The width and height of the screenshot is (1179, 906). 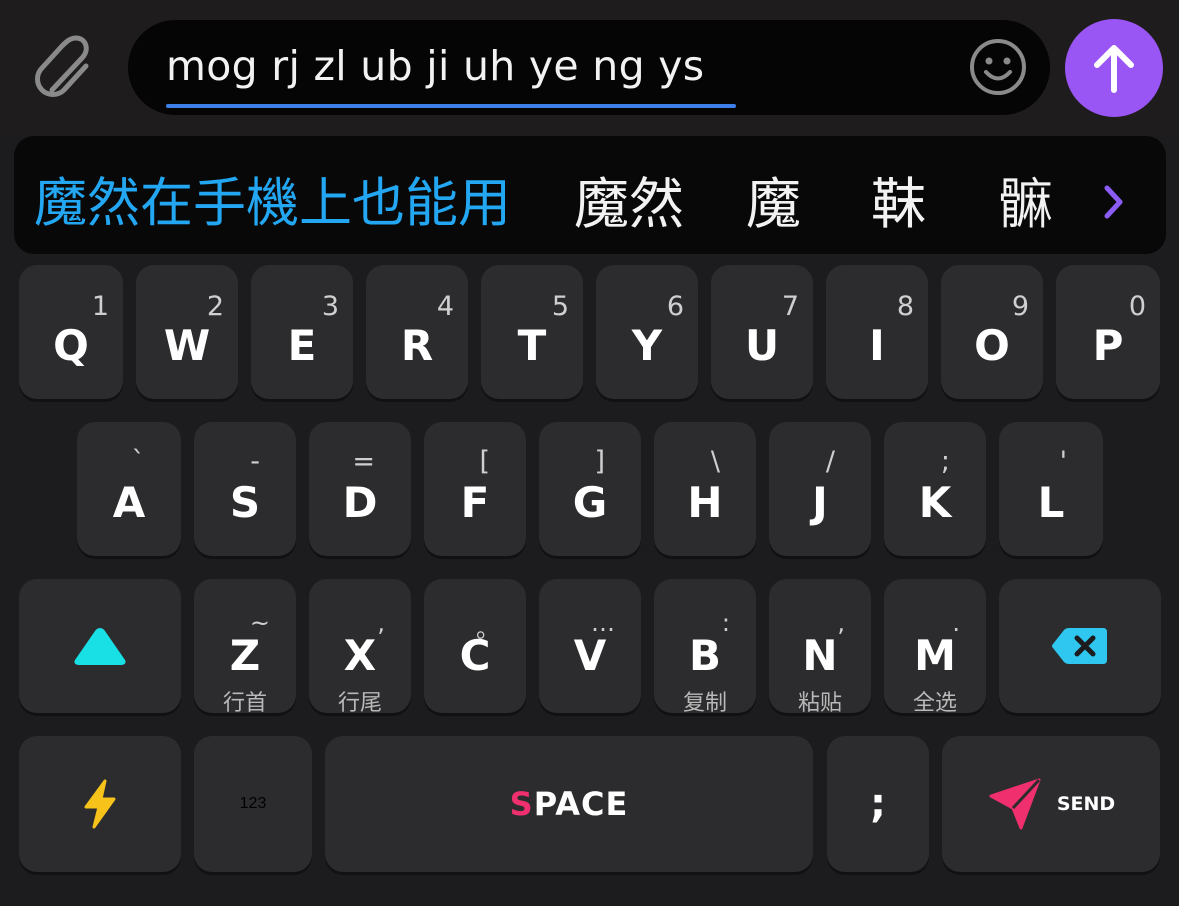 I want to click on backspace-key, so click(x=1080, y=646).